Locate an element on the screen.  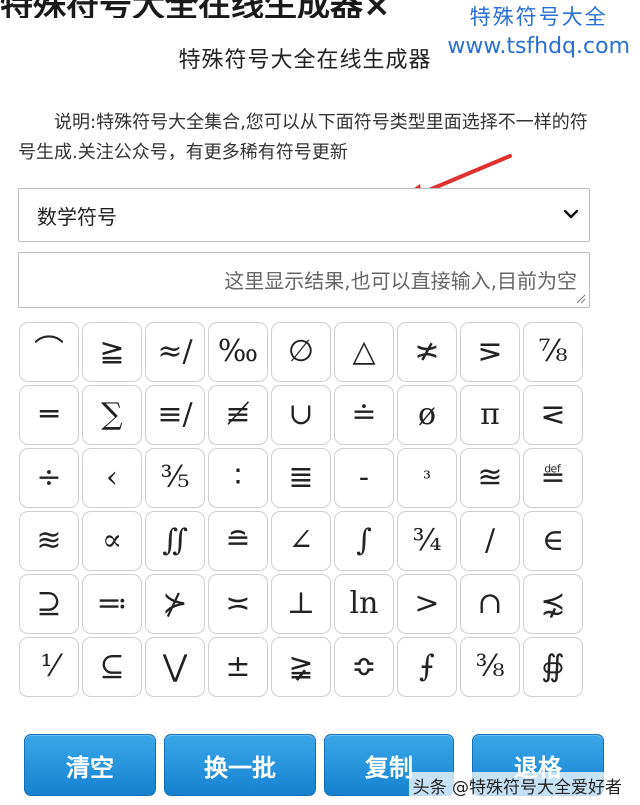
symbol-button: ∬ is located at coordinates (175, 541).